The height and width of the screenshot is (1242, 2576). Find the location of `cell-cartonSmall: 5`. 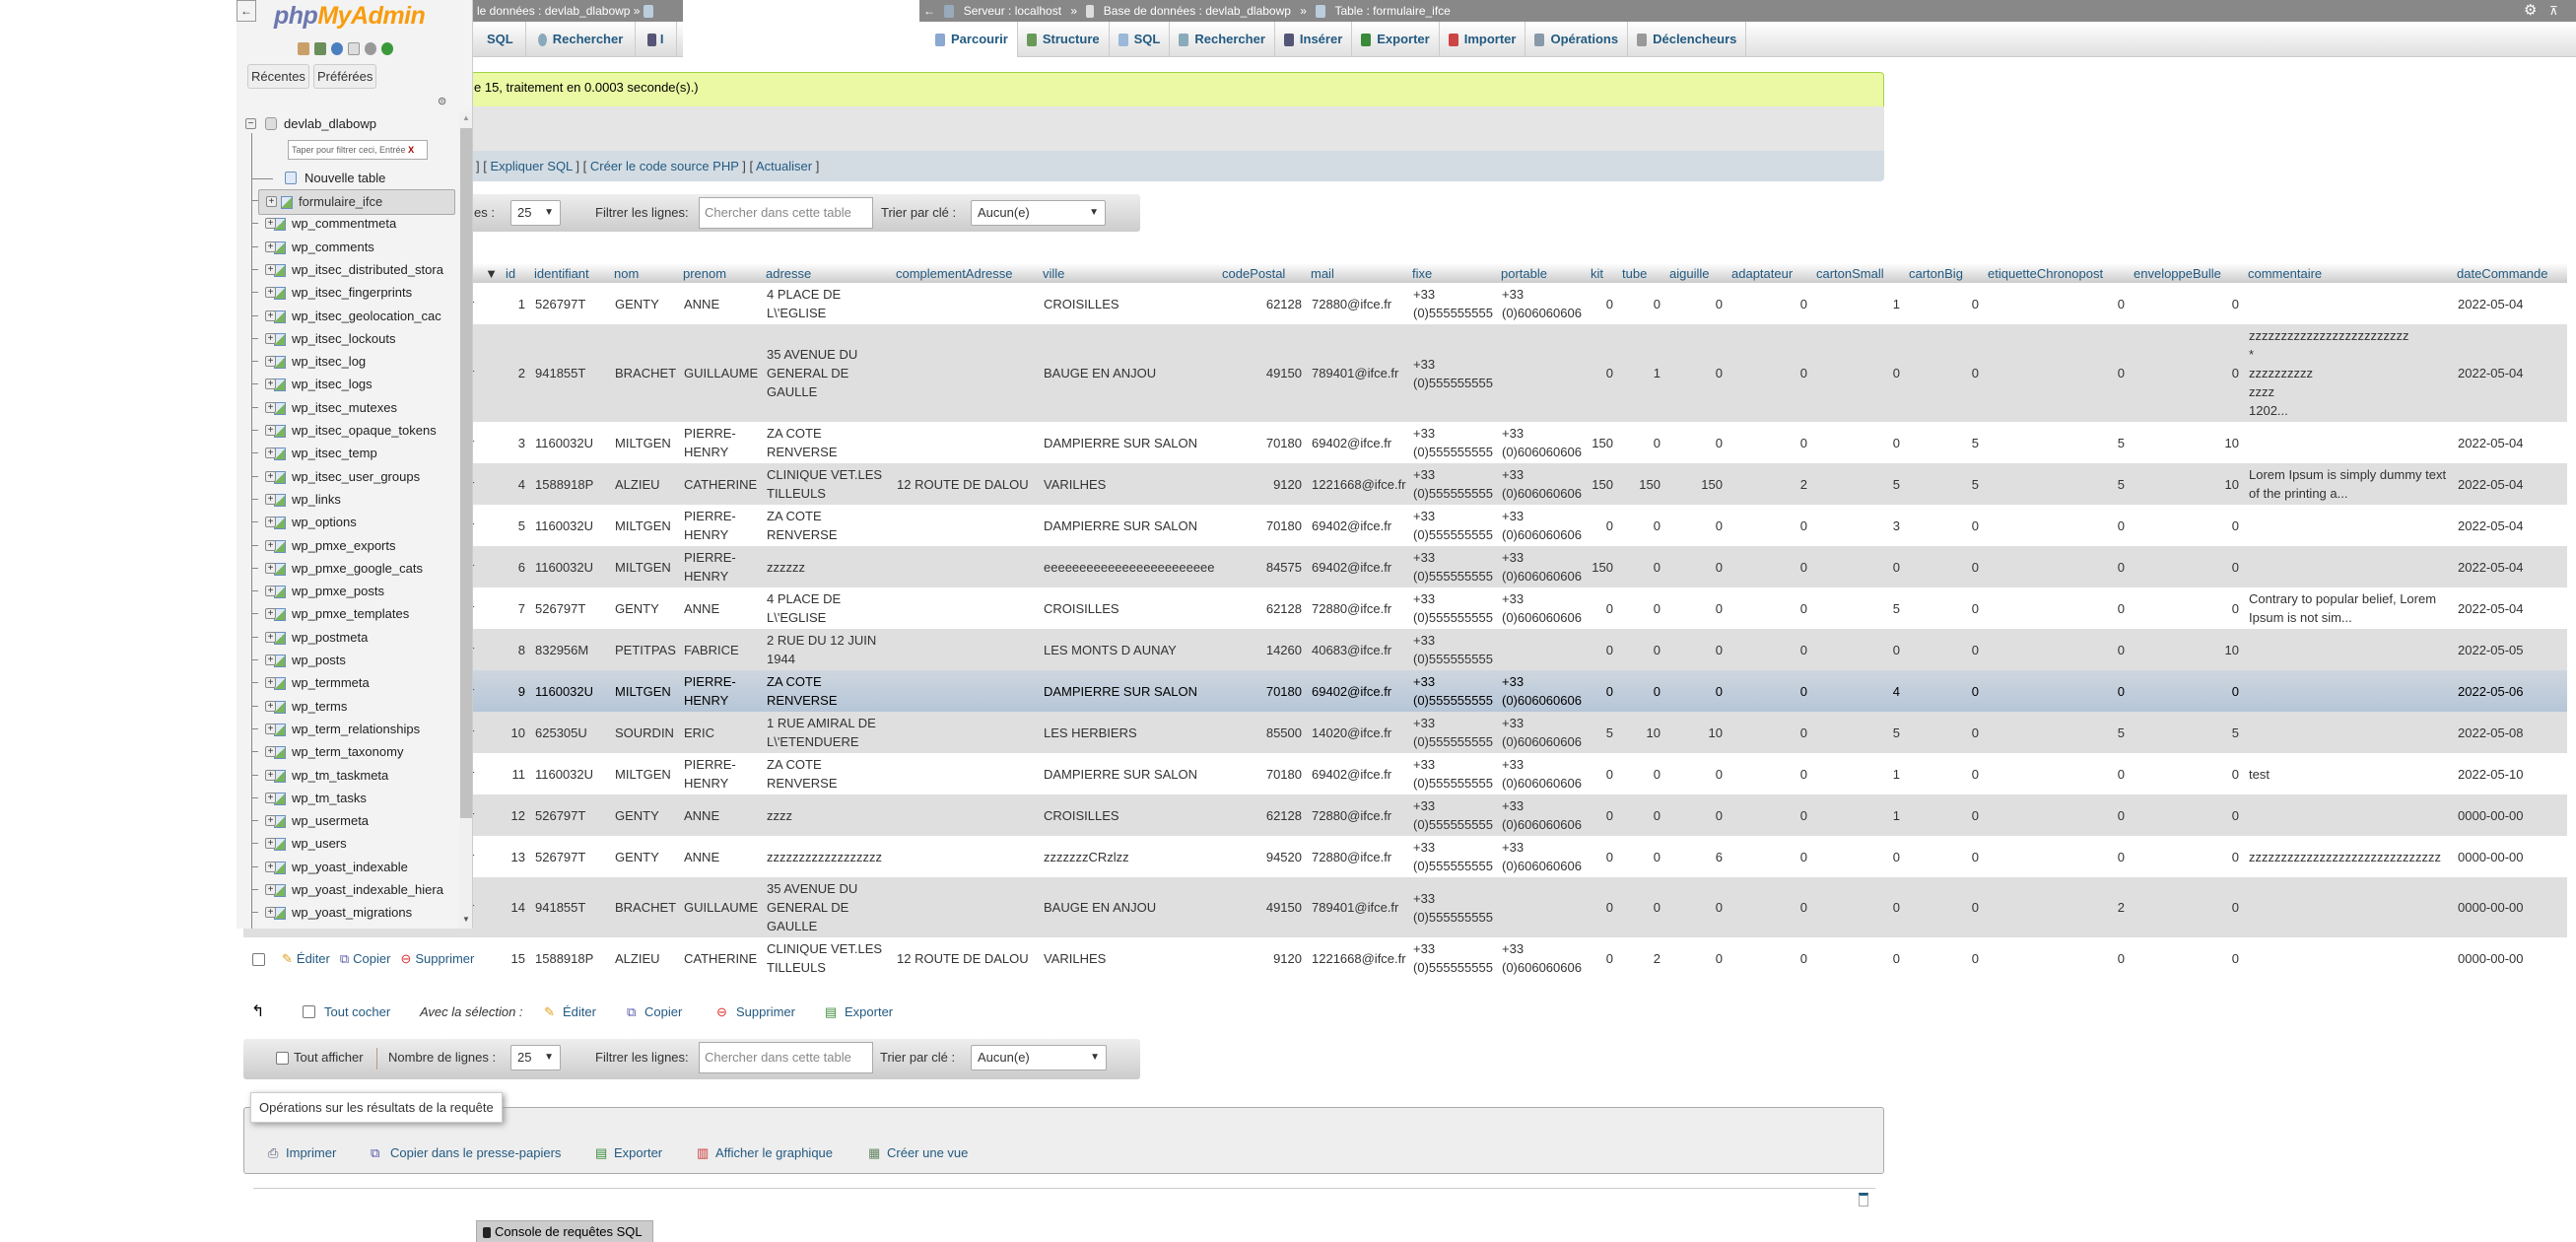

cell-cartonSmall: 5 is located at coordinates (1858, 732).